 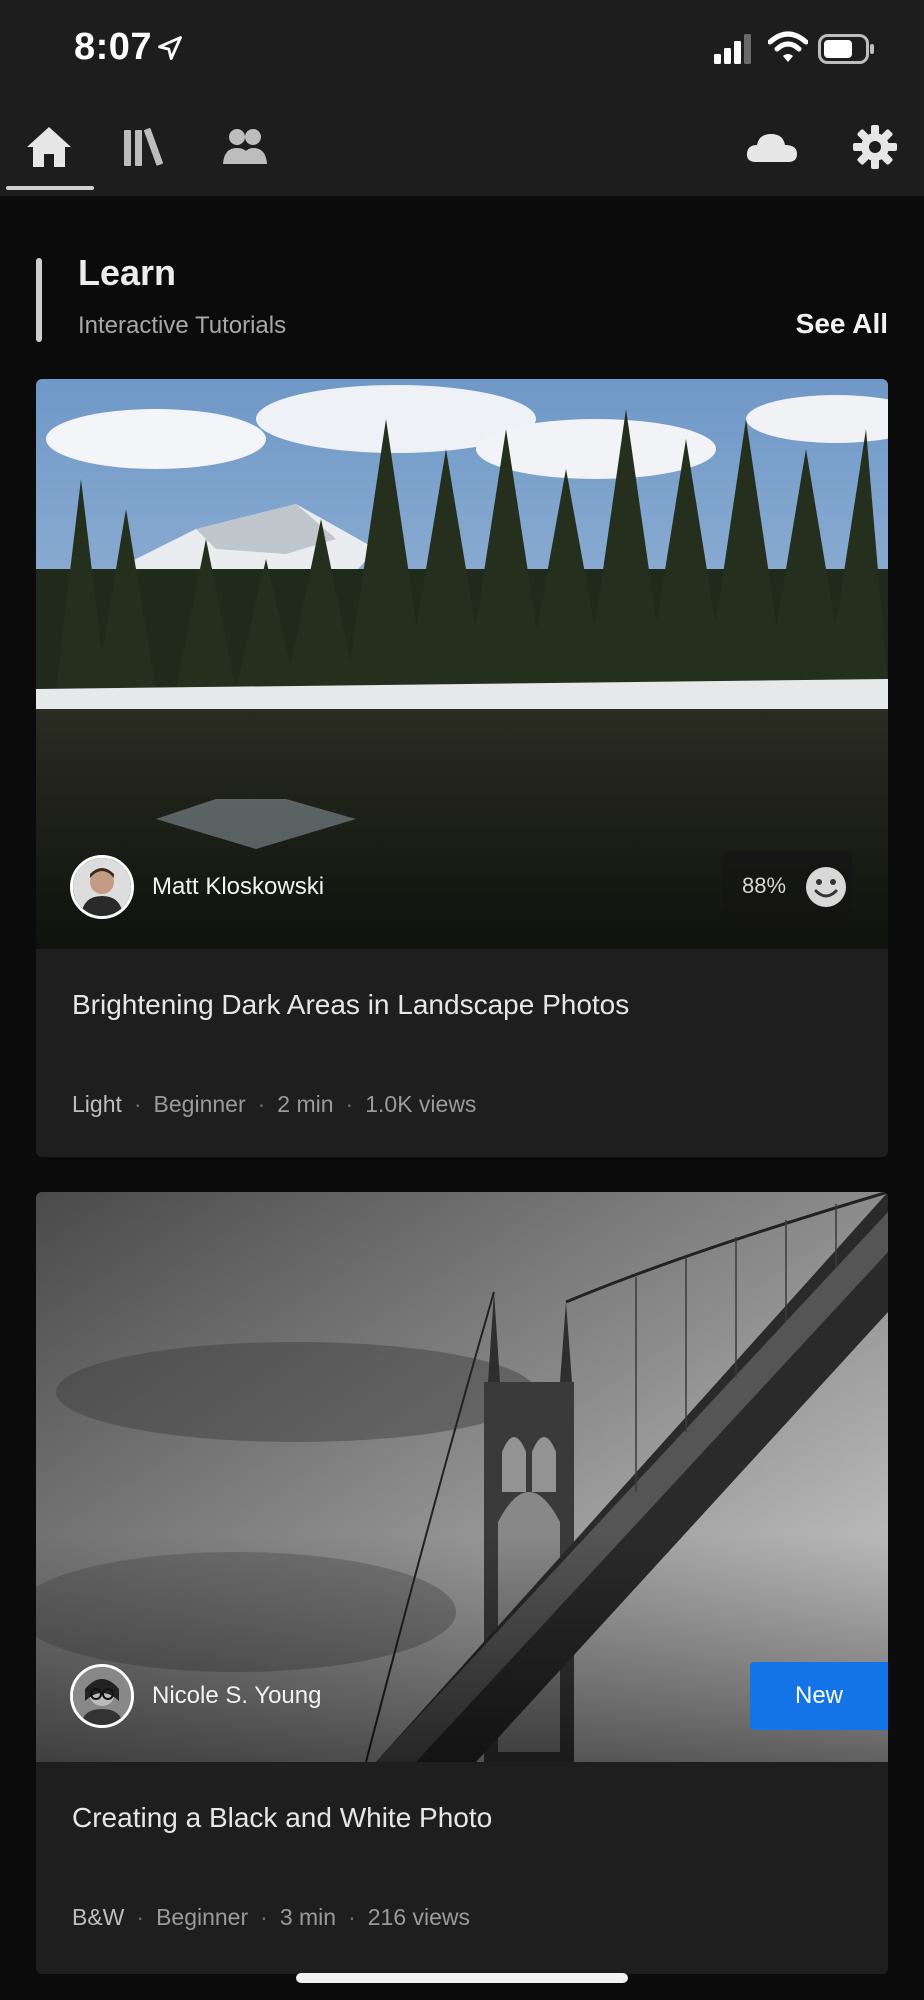 I want to click on meta-views: 1.0K views, so click(x=421, y=1104).